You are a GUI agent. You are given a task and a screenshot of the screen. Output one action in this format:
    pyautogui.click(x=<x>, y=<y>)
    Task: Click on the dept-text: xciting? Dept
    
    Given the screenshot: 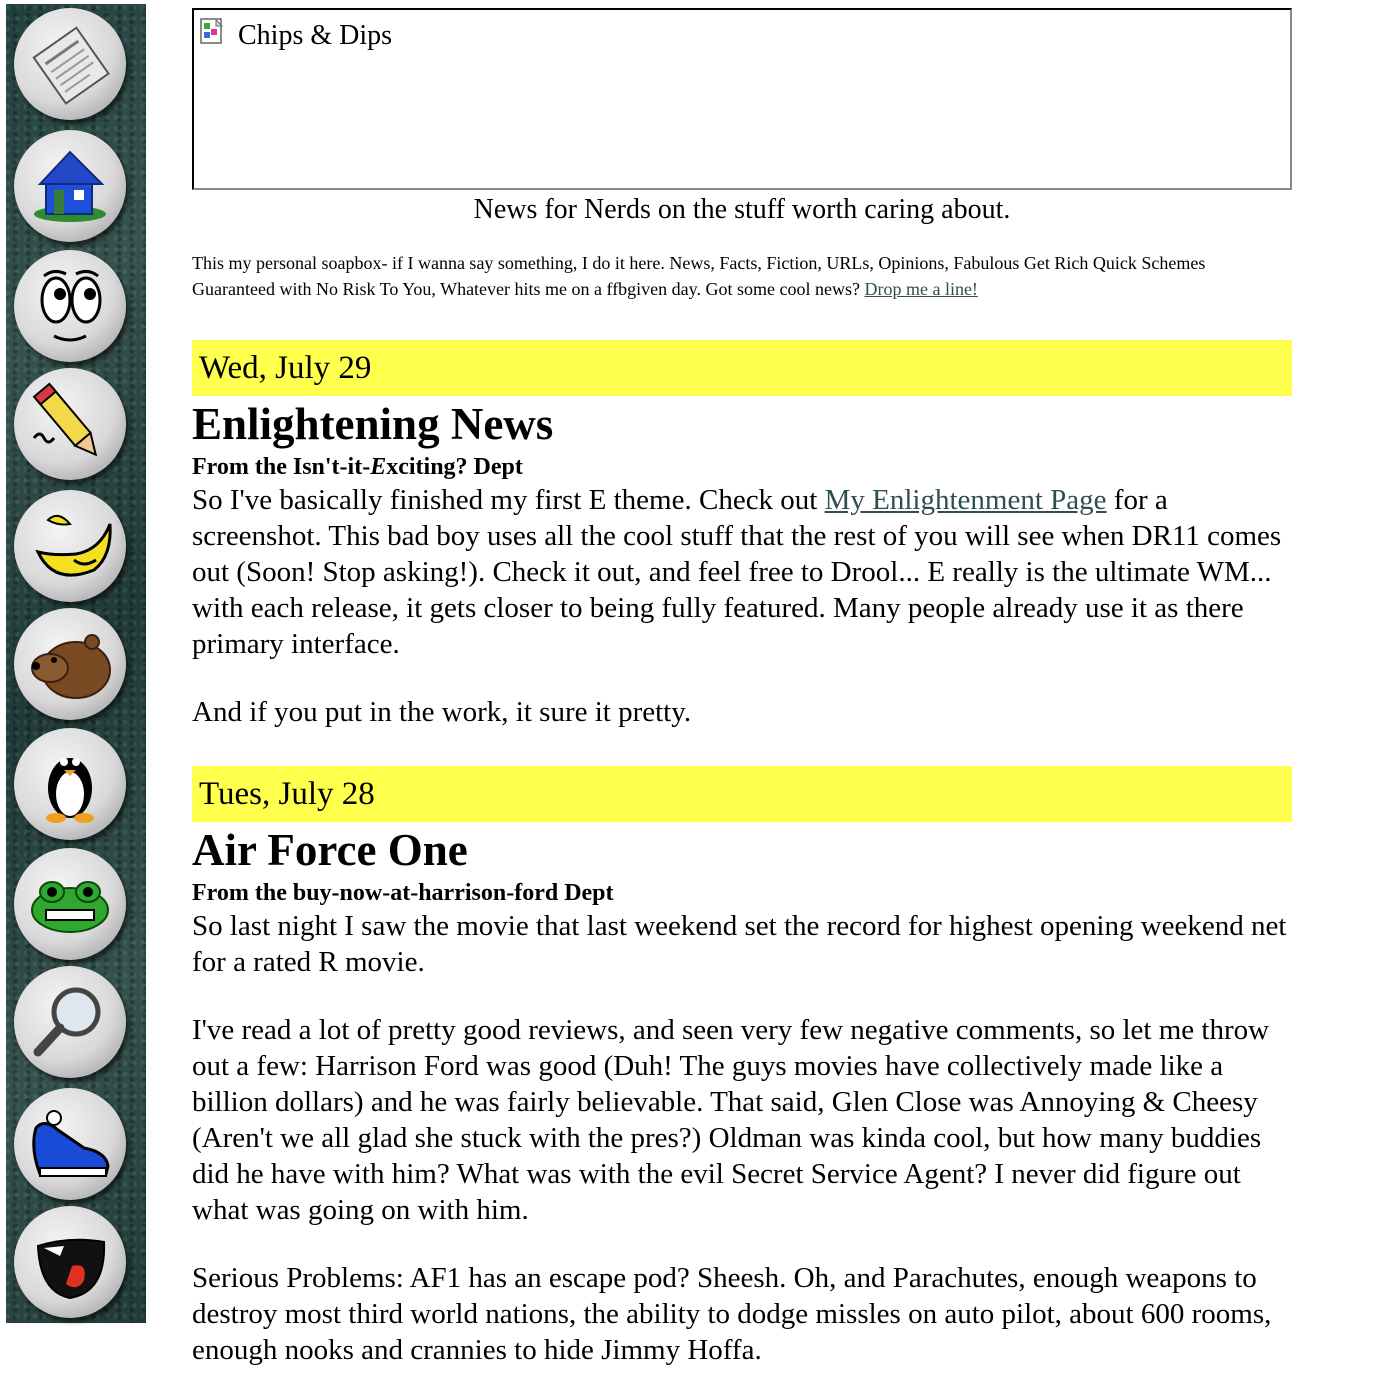 What is the action you would take?
    pyautogui.click(x=454, y=467)
    